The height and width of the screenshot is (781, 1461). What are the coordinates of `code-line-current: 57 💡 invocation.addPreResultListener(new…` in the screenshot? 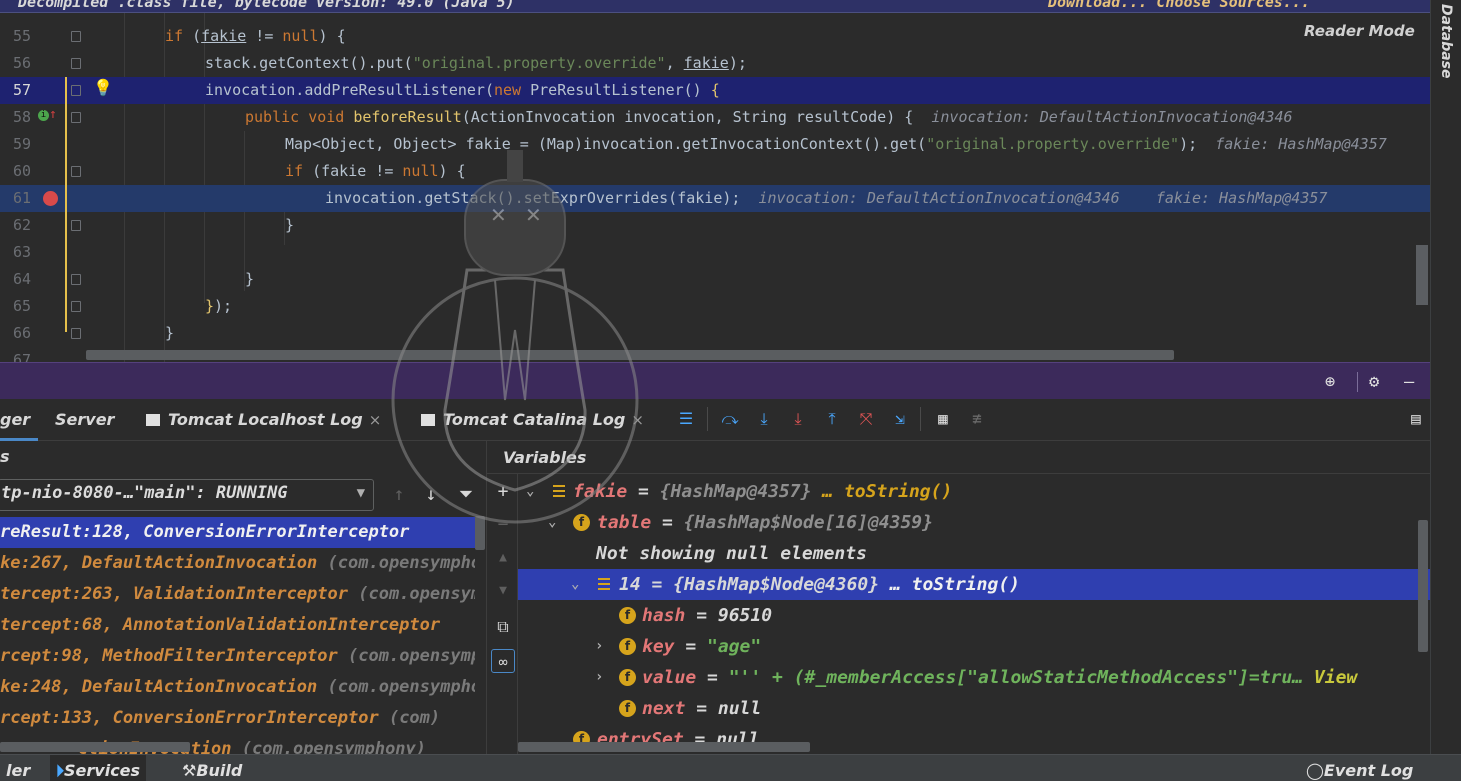 It's located at (715, 90).